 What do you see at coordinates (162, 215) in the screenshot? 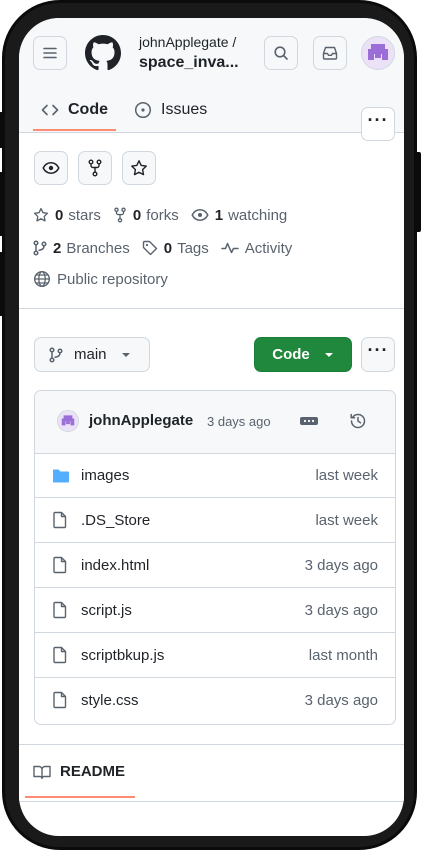
I see `forks-label: forks` at bounding box center [162, 215].